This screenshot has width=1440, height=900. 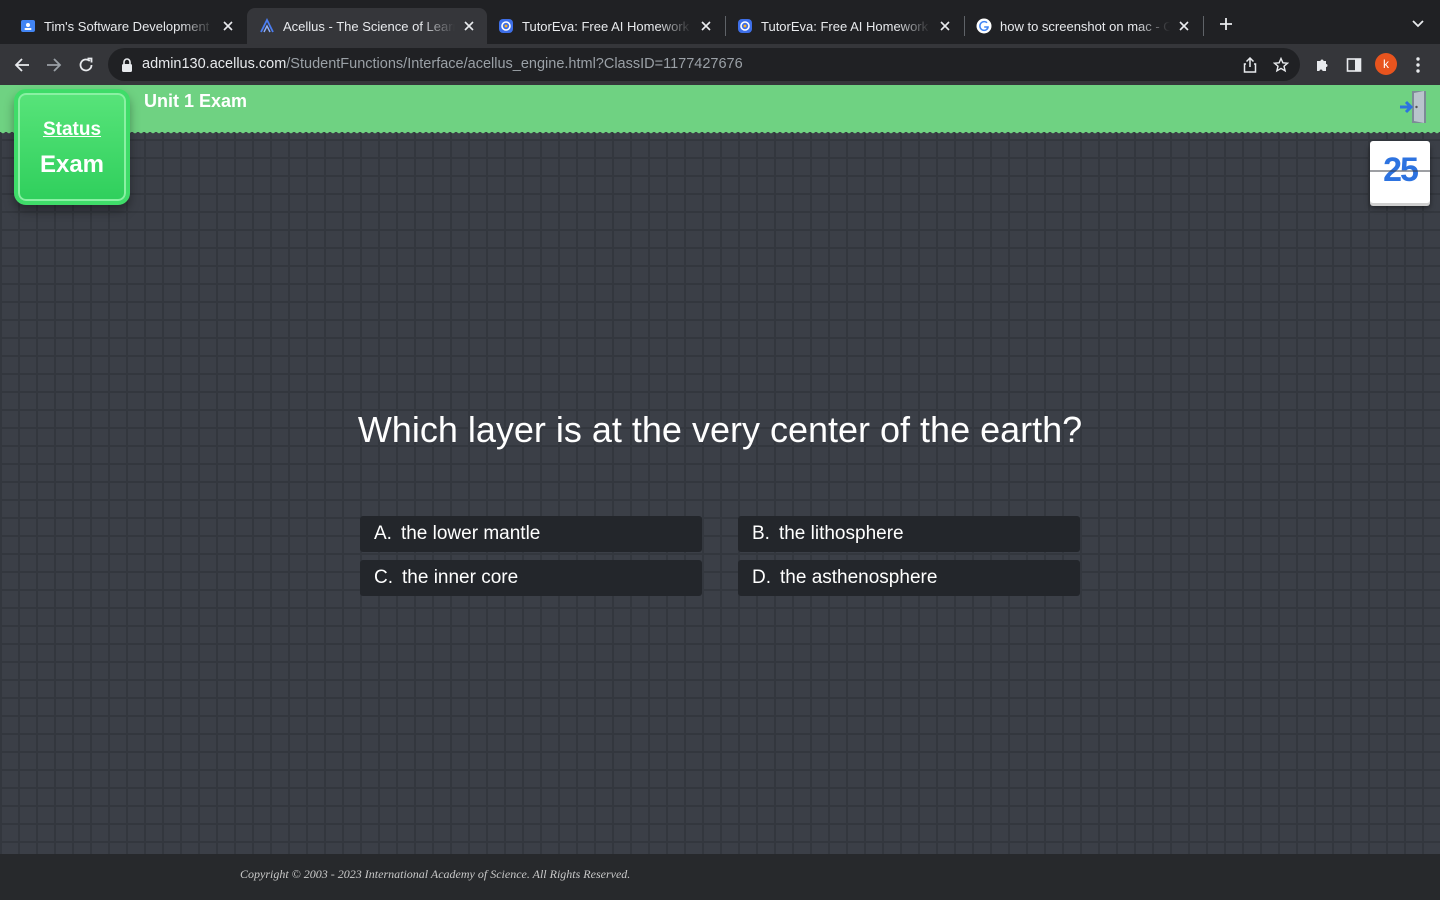 I want to click on new-tab-button, so click(x=1226, y=24).